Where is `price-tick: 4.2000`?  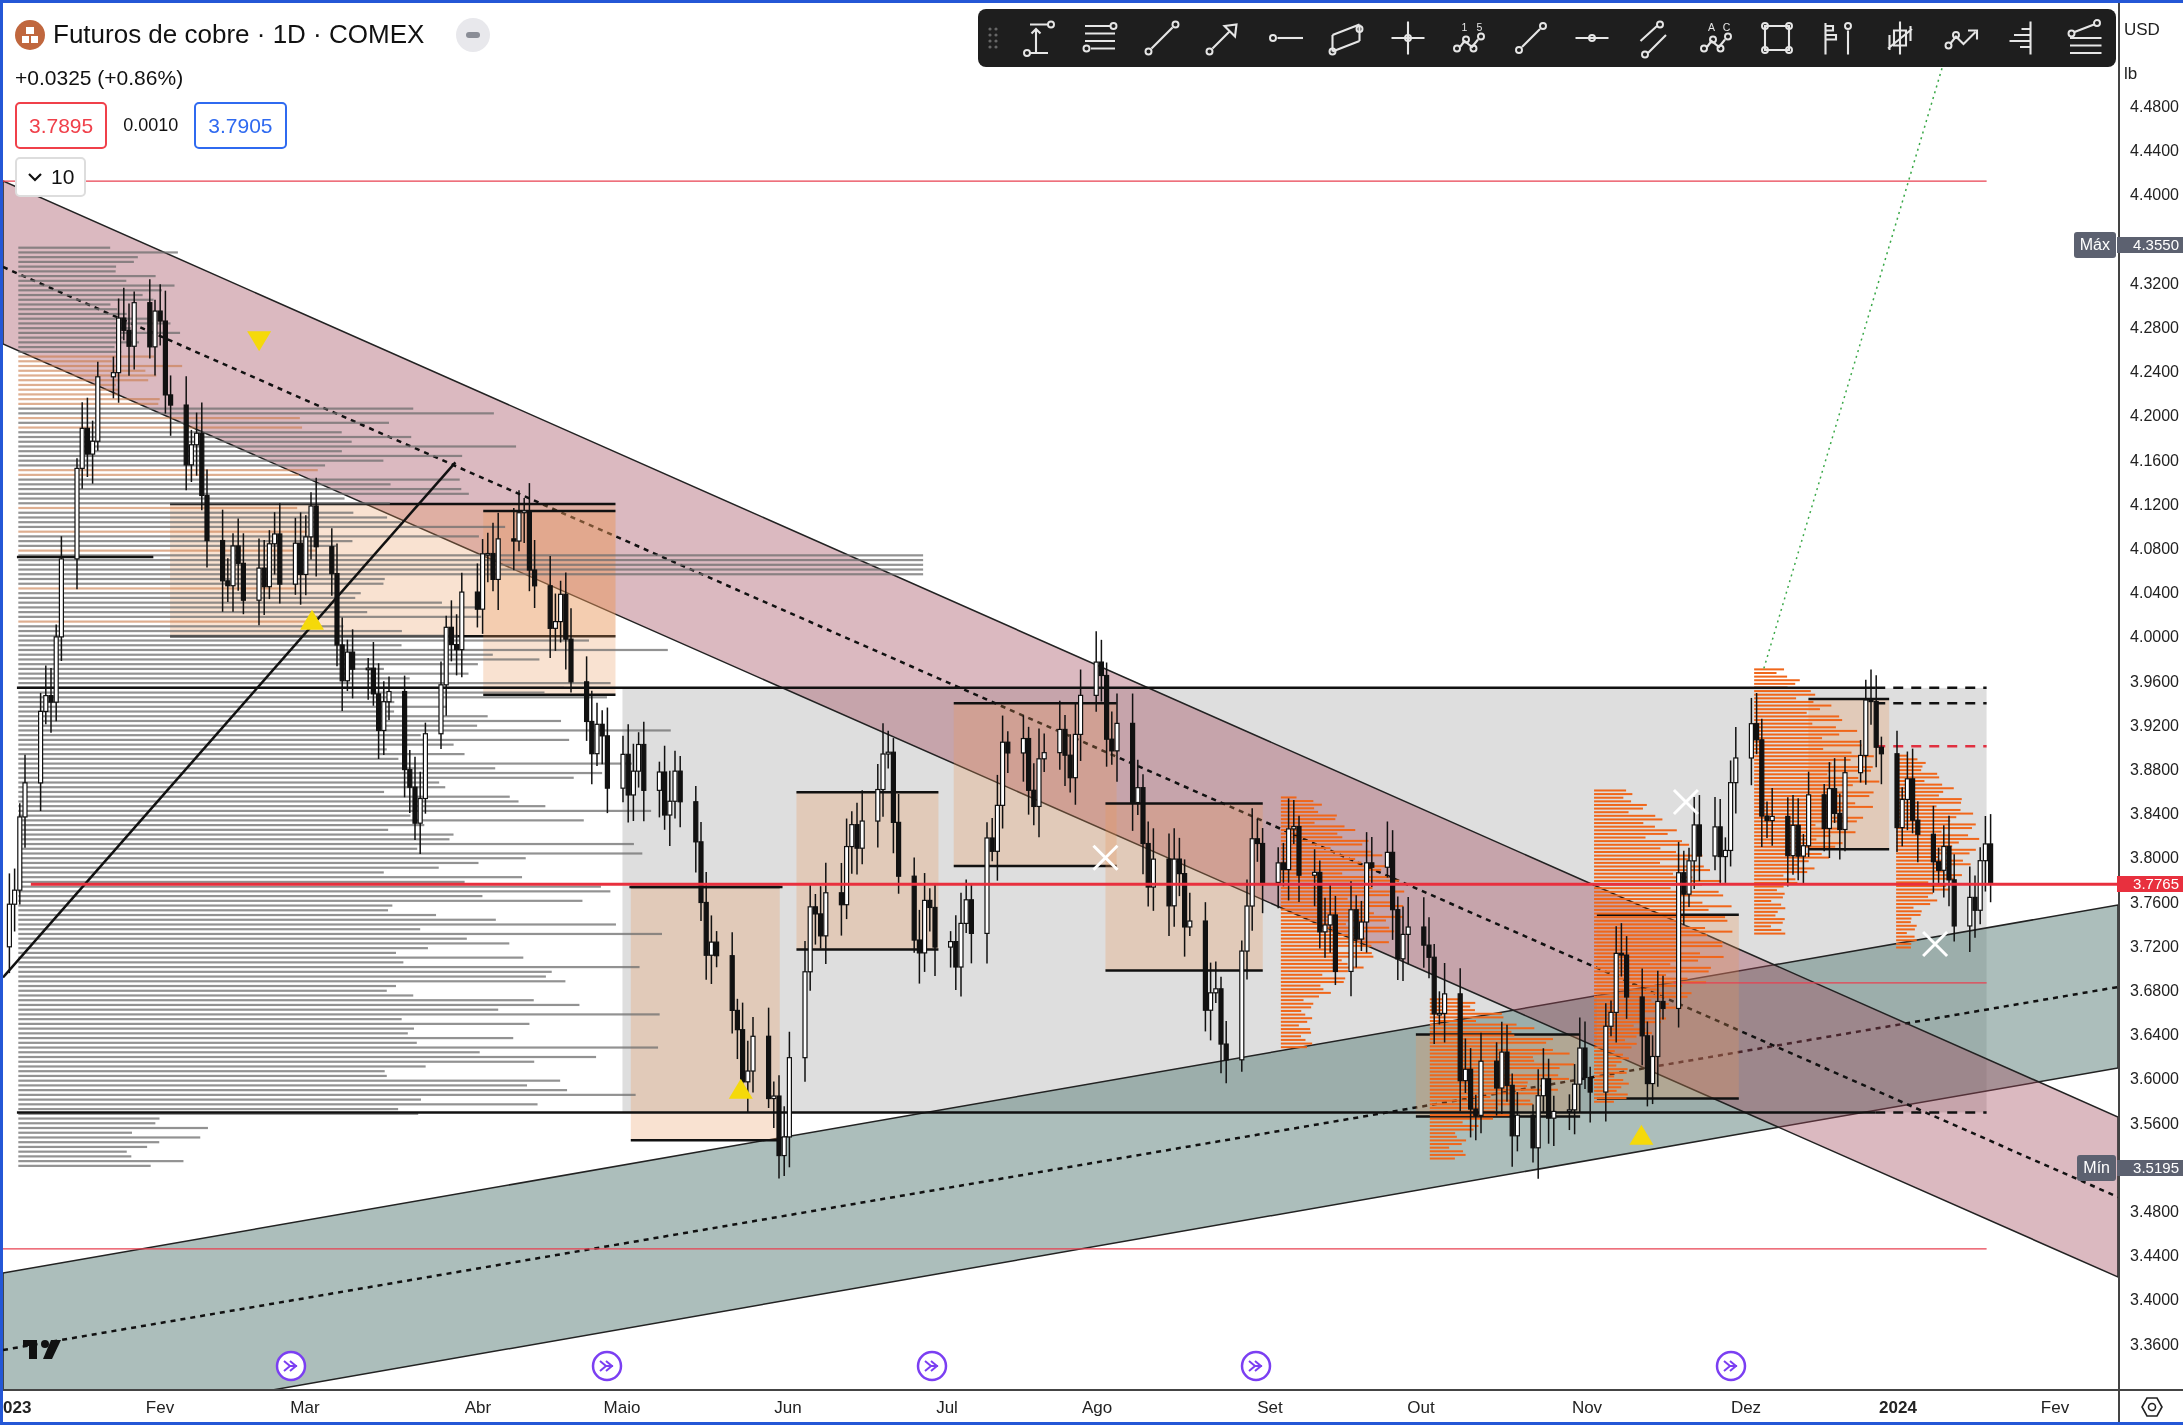
price-tick: 4.2000 is located at coordinates (2154, 416).